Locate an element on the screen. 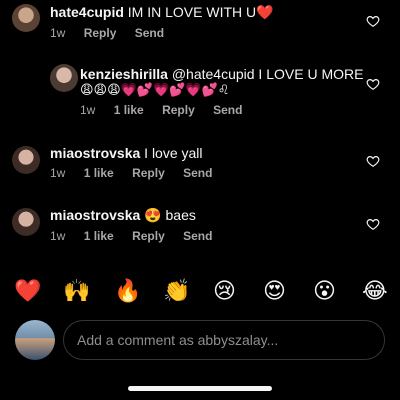  reaction-surprised-emoji: 😮 is located at coordinates (324, 292).